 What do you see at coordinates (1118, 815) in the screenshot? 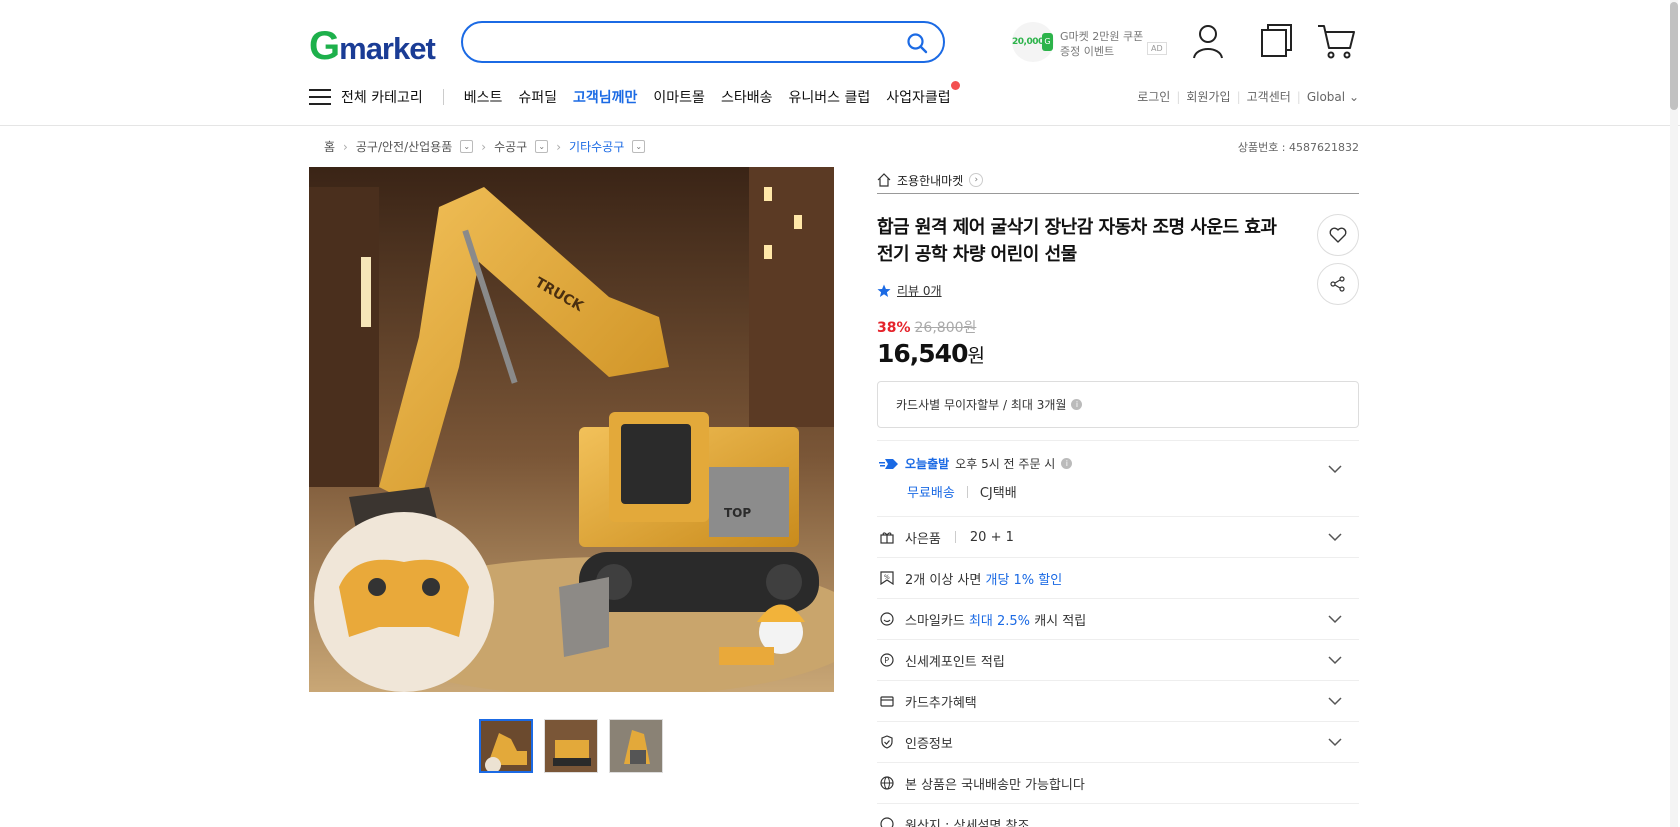
I see `origin-row: 원산지 : 상세설명 참조` at bounding box center [1118, 815].